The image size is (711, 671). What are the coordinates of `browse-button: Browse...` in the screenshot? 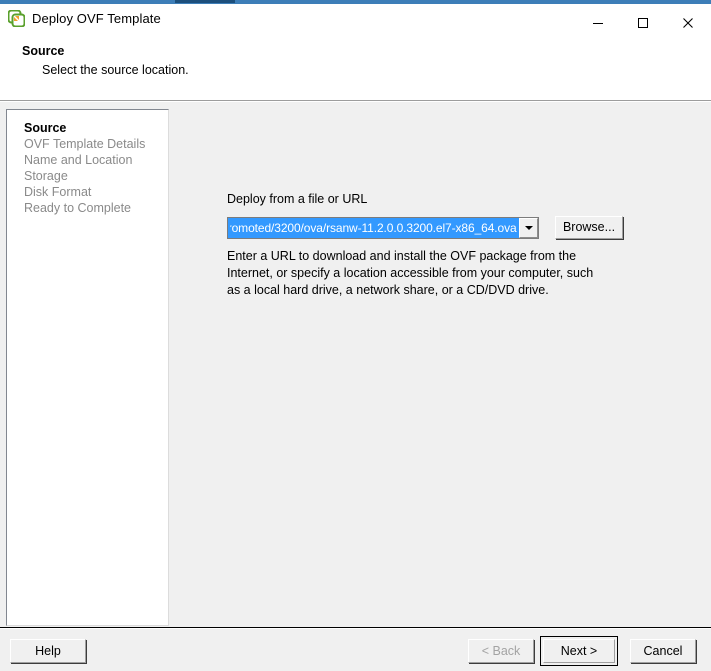 It's located at (589, 227).